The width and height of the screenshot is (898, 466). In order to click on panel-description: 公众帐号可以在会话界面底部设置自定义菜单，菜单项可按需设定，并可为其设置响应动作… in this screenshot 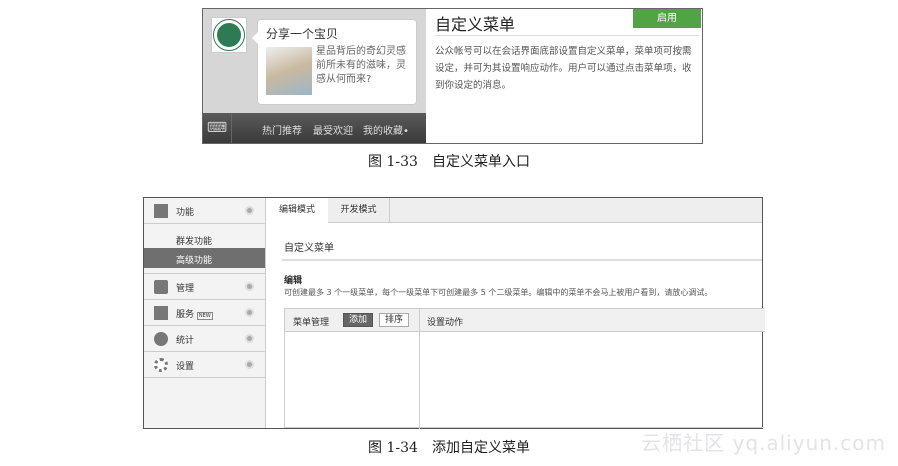, I will do `click(563, 68)`.